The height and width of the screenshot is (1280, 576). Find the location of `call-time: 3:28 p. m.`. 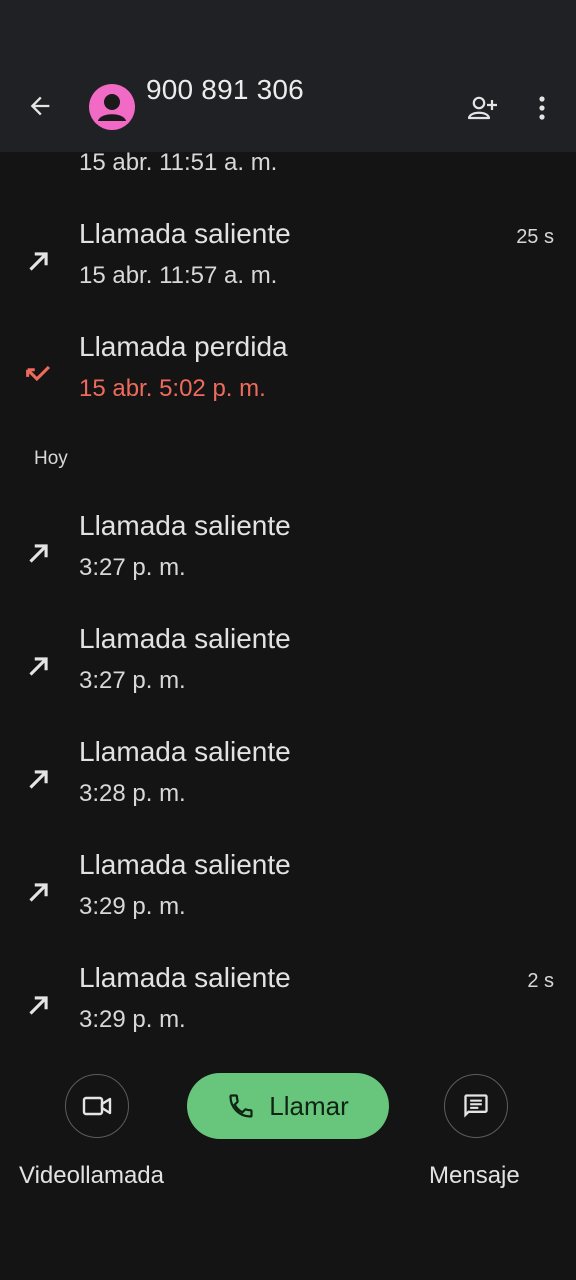

call-time: 3:28 p. m. is located at coordinates (132, 793).